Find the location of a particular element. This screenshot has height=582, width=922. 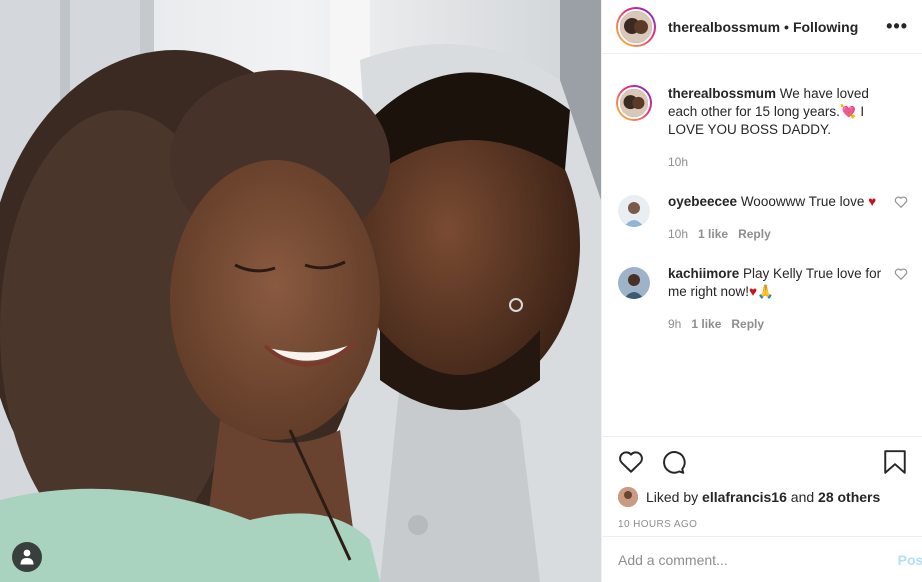

comment-composer: Post is located at coordinates (762, 559).